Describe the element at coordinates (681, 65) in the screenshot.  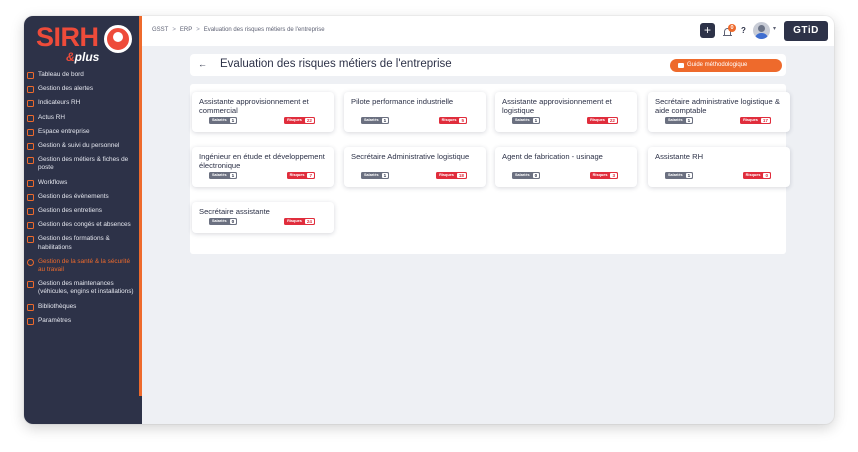
I see `book-icon` at that location.